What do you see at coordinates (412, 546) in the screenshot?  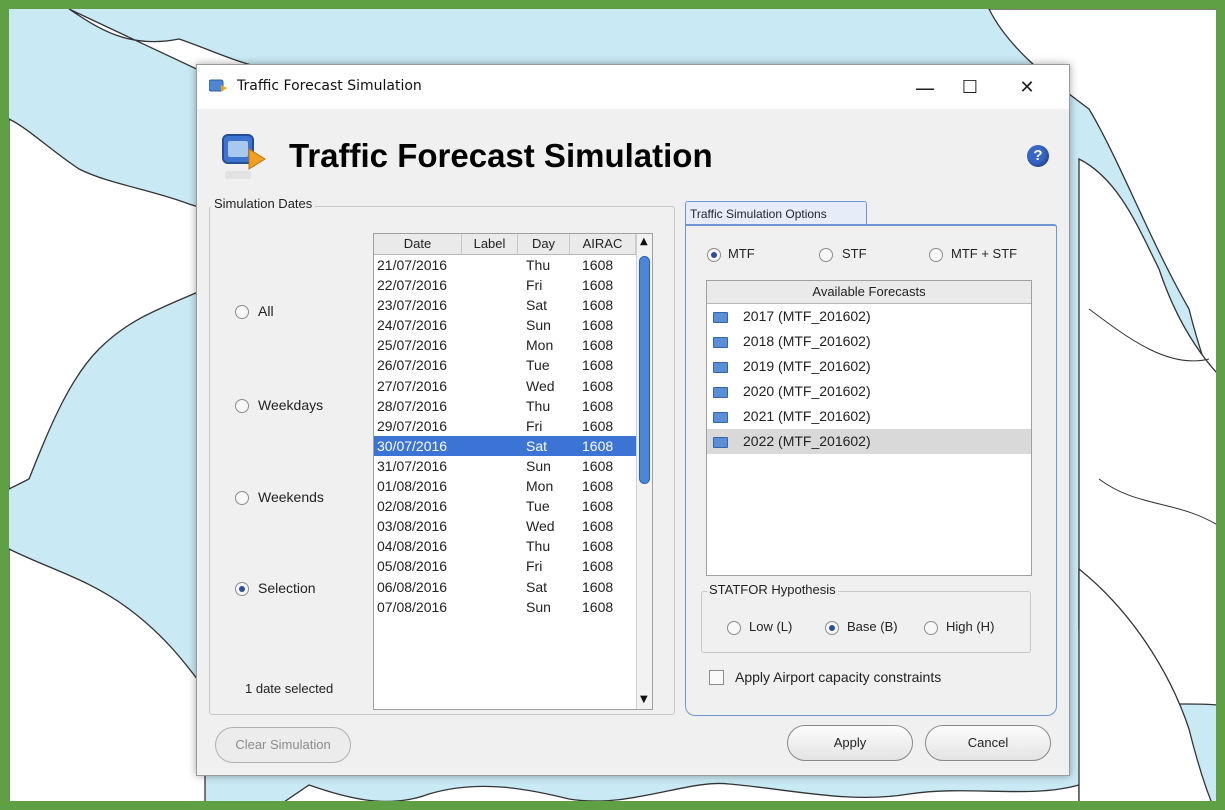 I see `cell-date: 04/08/2016` at bounding box center [412, 546].